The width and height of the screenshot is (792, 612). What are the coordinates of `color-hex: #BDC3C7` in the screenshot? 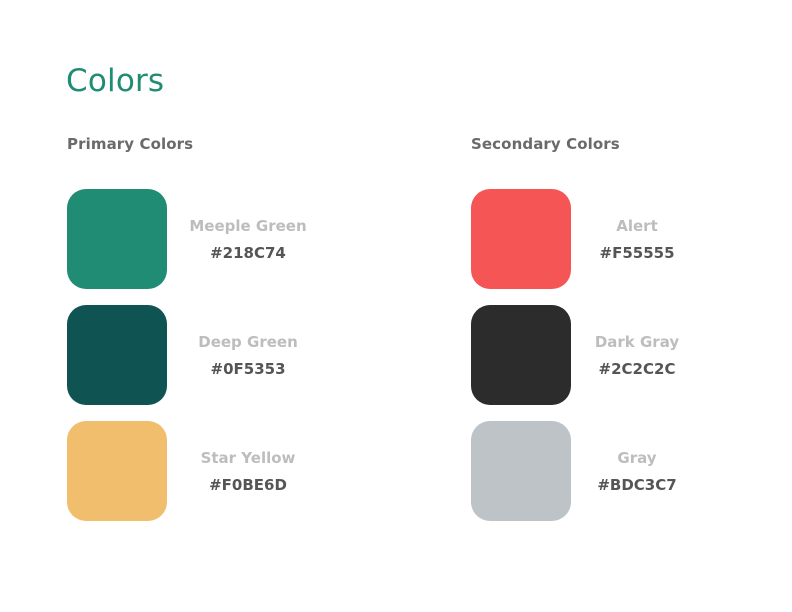 It's located at (637, 485).